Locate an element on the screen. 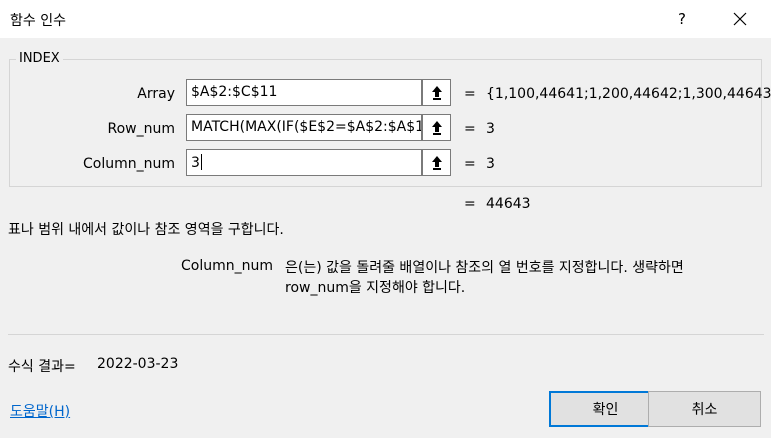 Image resolution: width=771 pixels, height=438 pixels. function-name: INDEX is located at coordinates (39, 58).